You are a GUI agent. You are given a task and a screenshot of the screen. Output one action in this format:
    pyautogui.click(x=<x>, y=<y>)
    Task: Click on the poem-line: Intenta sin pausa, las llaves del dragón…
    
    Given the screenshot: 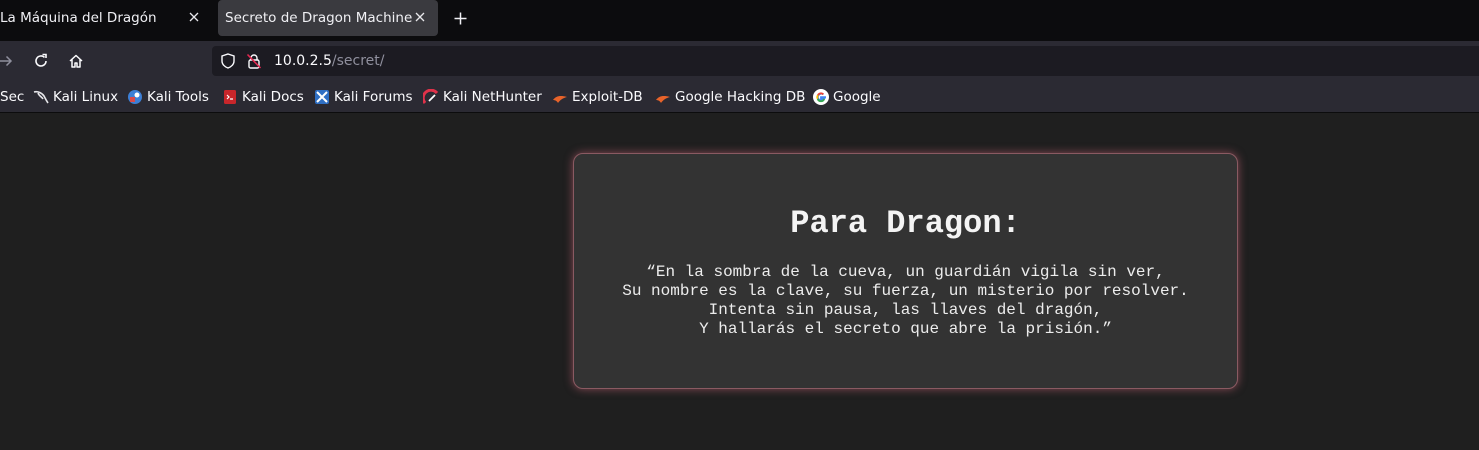 What is the action you would take?
    pyautogui.click(x=905, y=310)
    